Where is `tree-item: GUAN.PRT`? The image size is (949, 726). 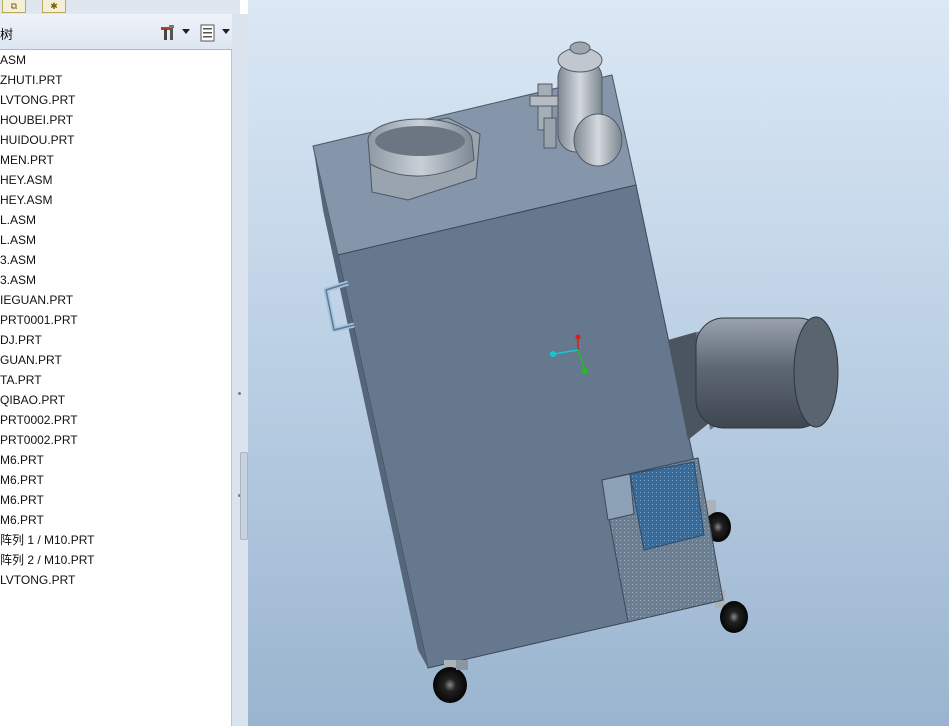 tree-item: GUAN.PRT is located at coordinates (115, 360).